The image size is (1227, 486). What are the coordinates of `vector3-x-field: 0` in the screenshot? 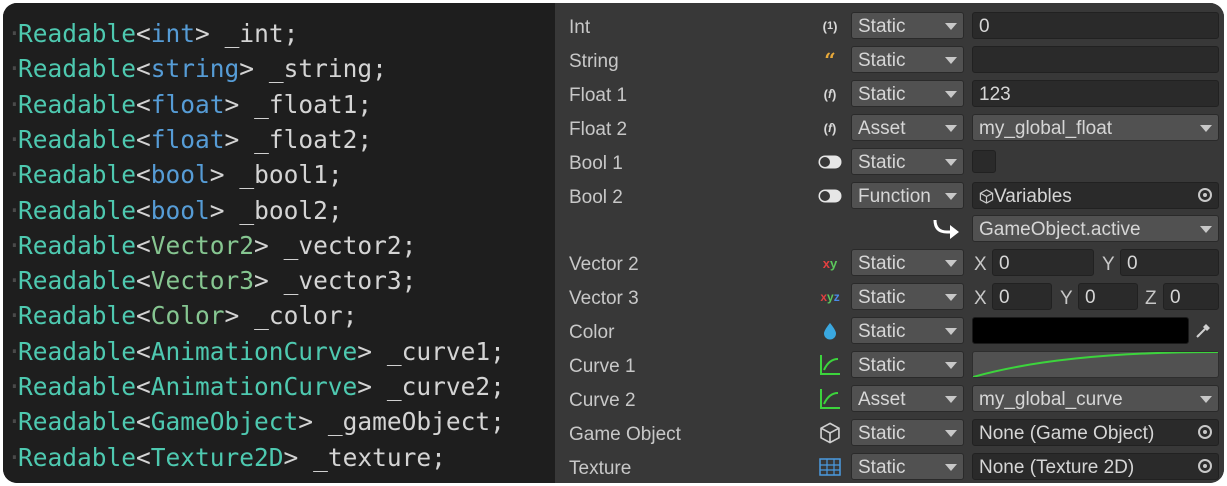 It's located at (1022, 296).